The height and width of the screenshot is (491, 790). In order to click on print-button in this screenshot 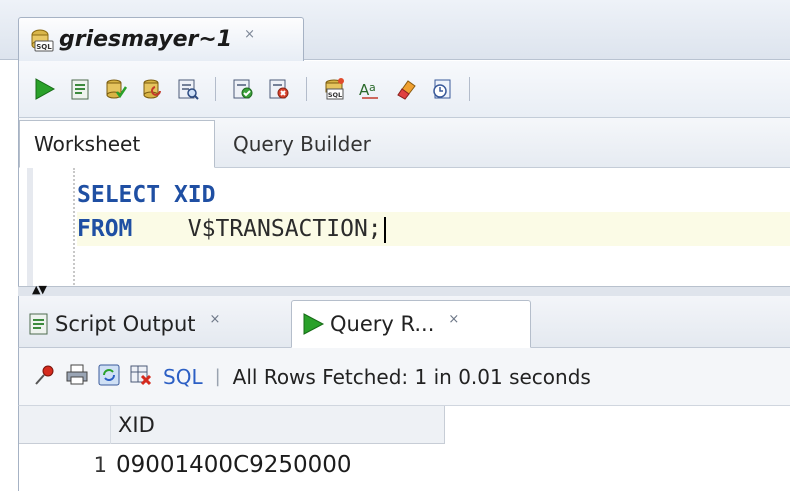, I will do `click(77, 377)`.